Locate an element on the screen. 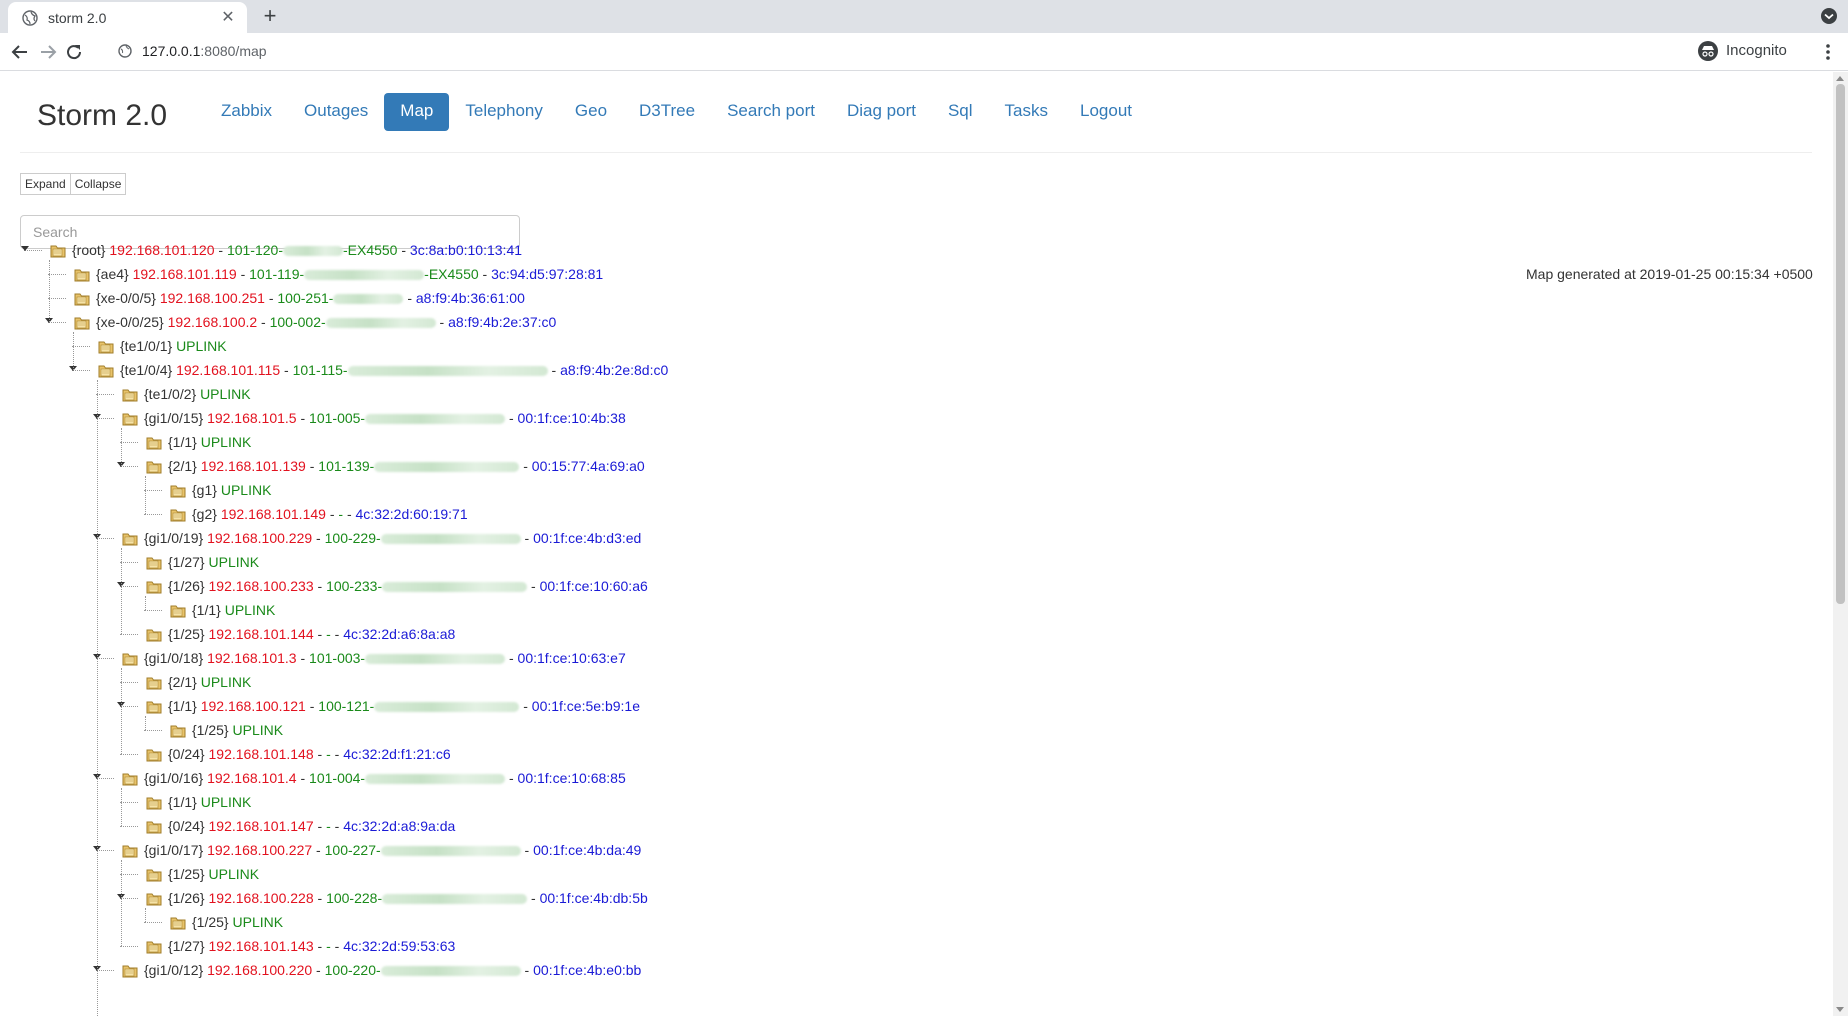 The height and width of the screenshot is (1016, 1848). nav-d3tree: D3Tree is located at coordinates (667, 112).